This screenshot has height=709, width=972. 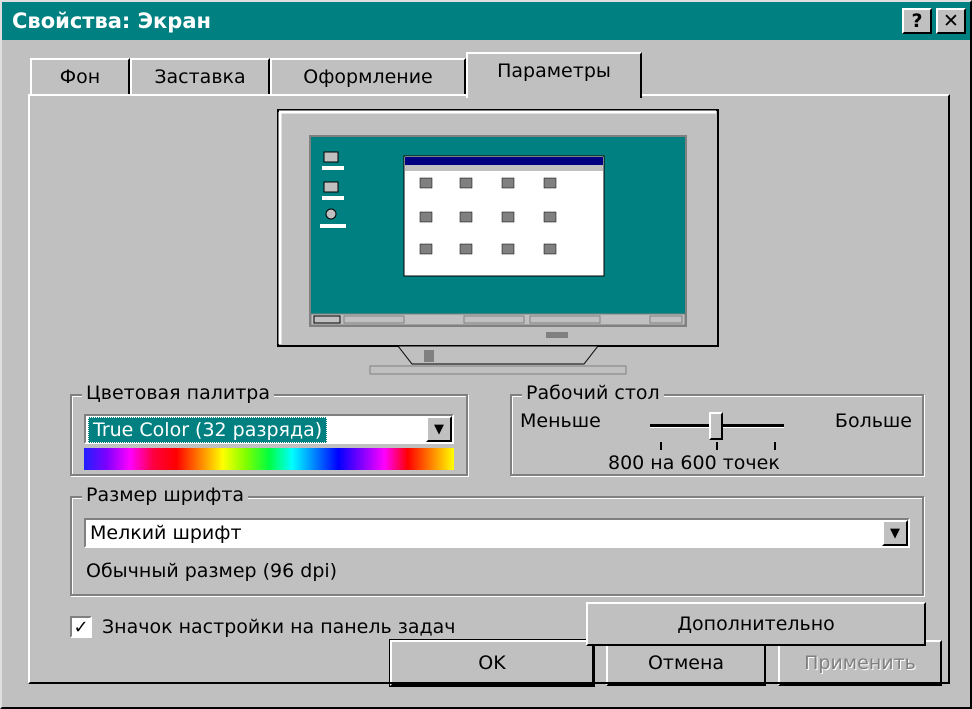 I want to click on tab-label: Параметры, so click(x=554, y=71).